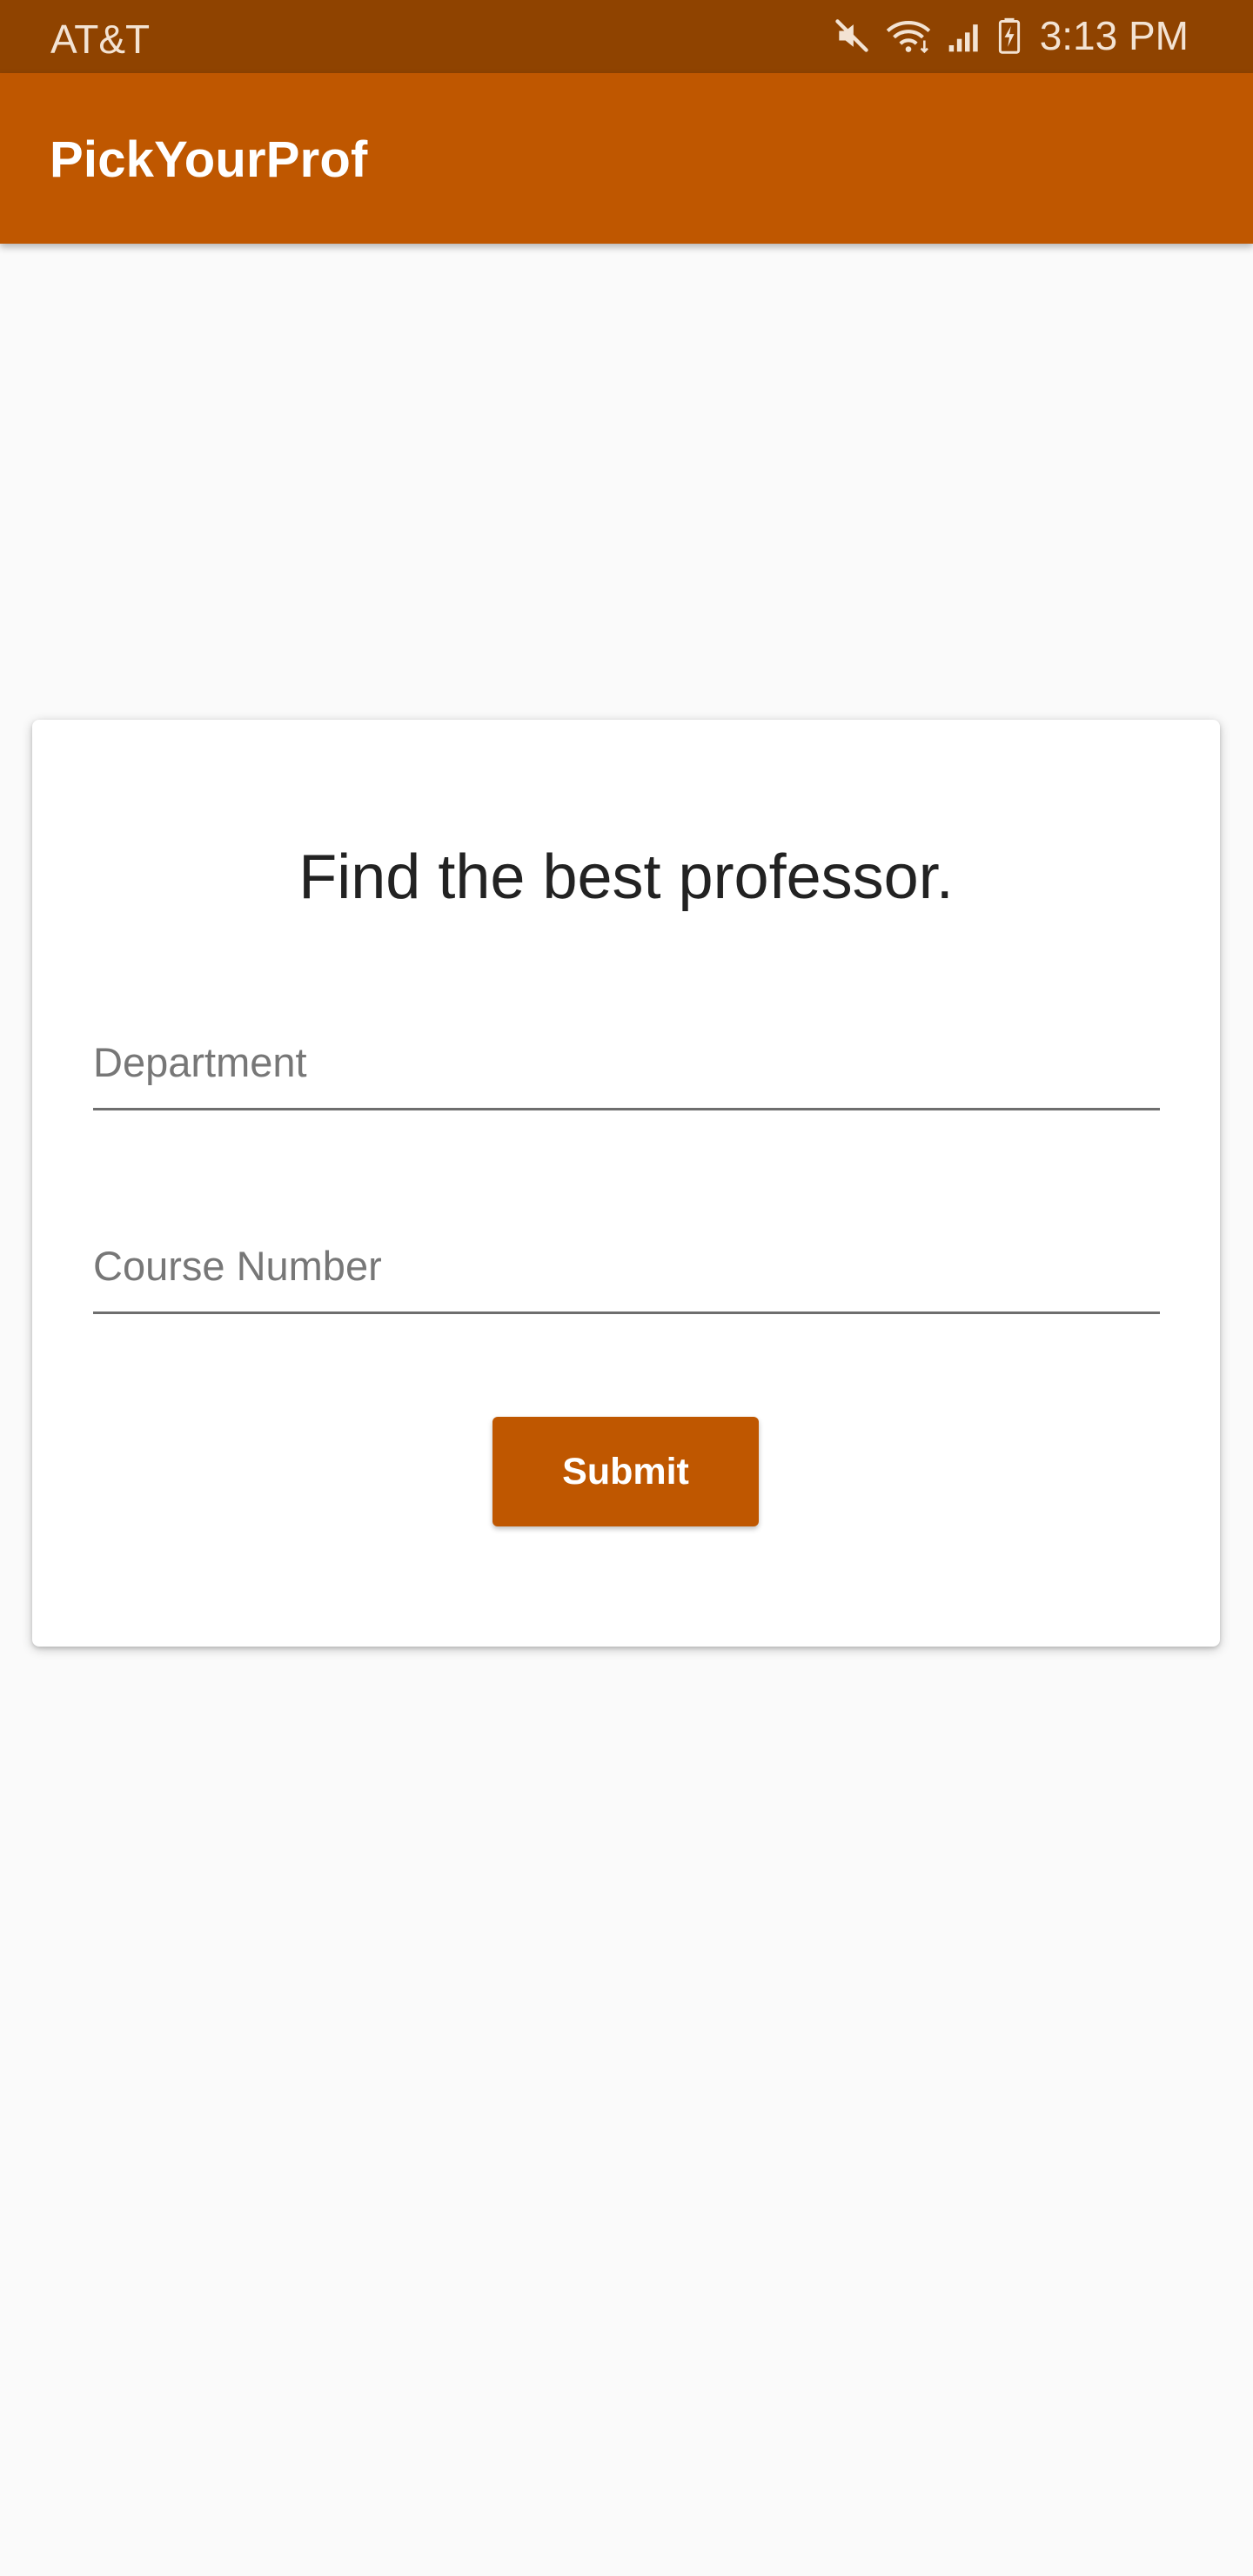 The width and height of the screenshot is (1253, 2576). Describe the element at coordinates (209, 159) in the screenshot. I see `app-title: PickYourProf` at that location.